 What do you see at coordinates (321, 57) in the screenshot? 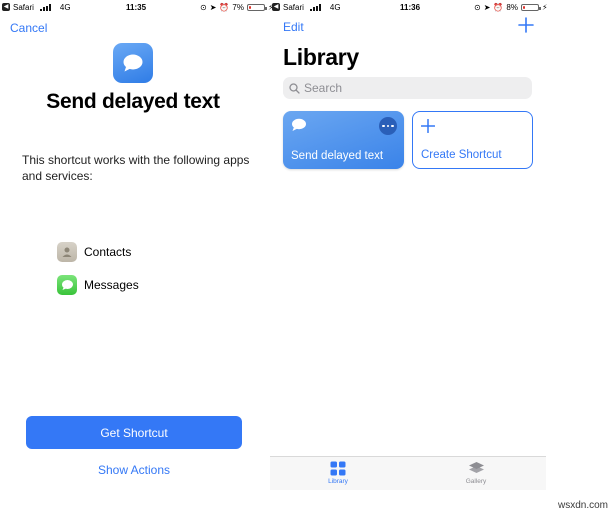
I see `page-title: Library` at bounding box center [321, 57].